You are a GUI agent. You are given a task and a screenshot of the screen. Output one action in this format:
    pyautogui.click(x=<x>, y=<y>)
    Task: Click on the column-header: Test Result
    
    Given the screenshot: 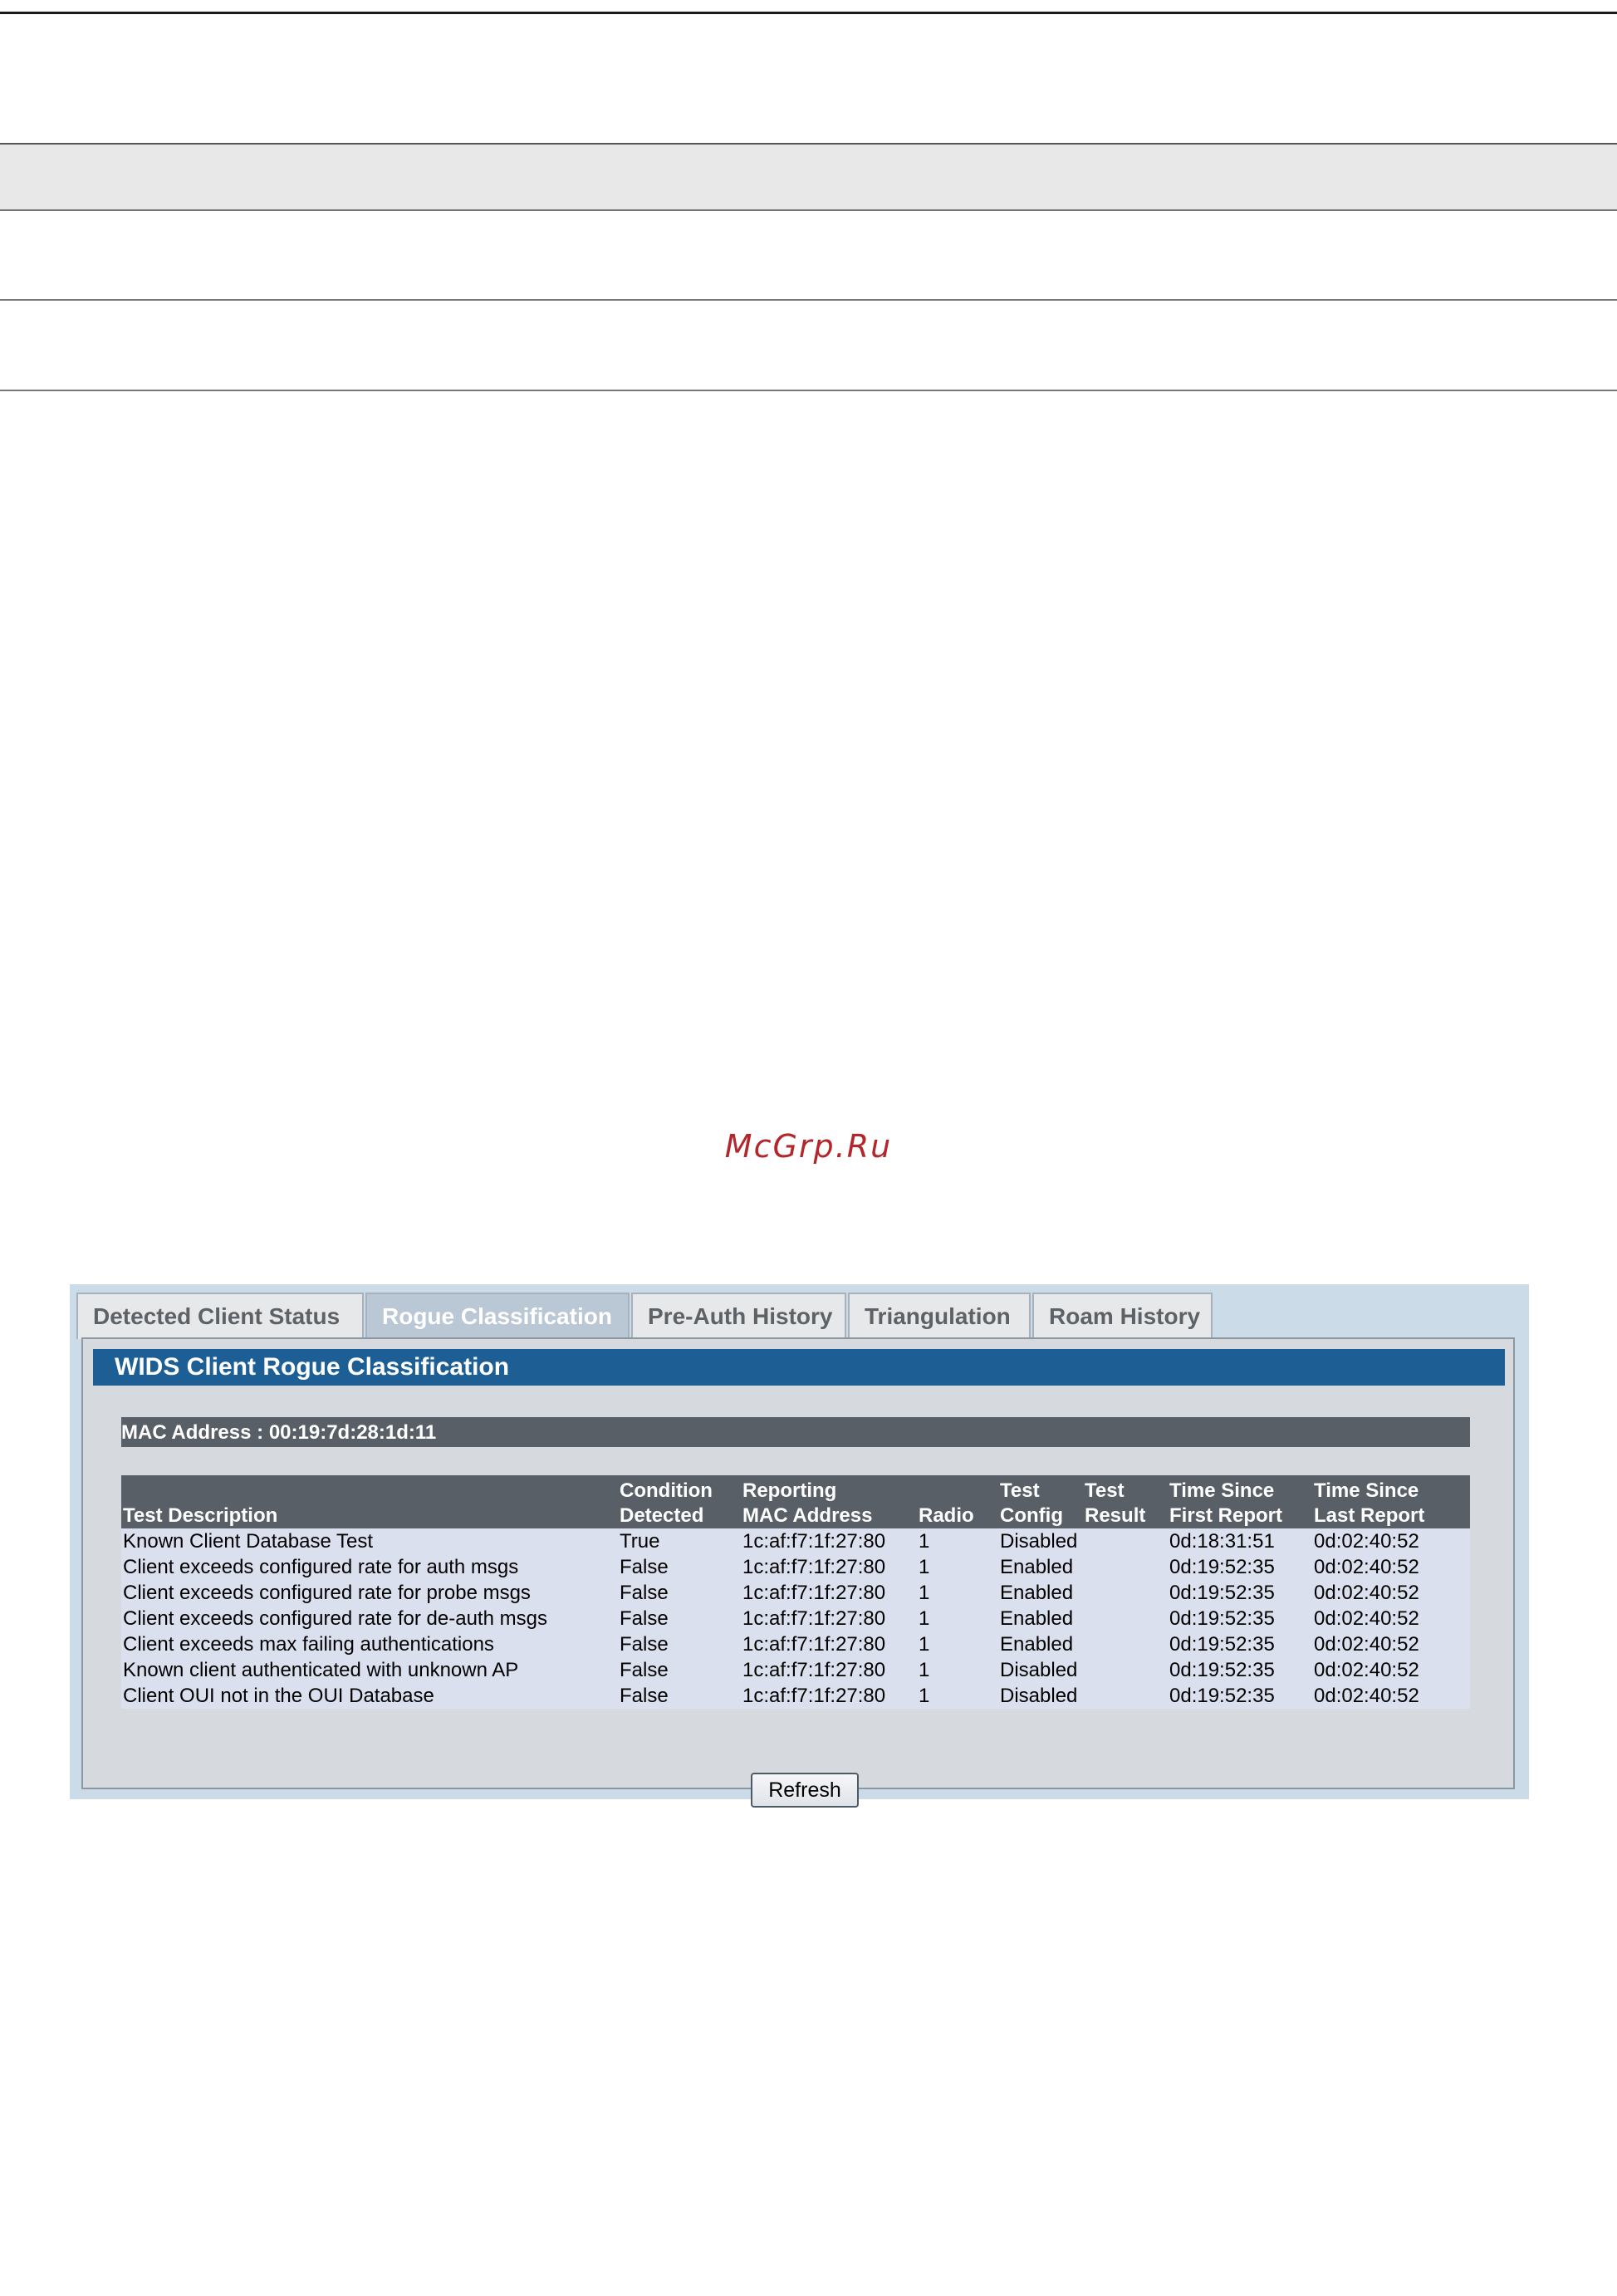 What is the action you would take?
    pyautogui.click(x=1125, y=1501)
    